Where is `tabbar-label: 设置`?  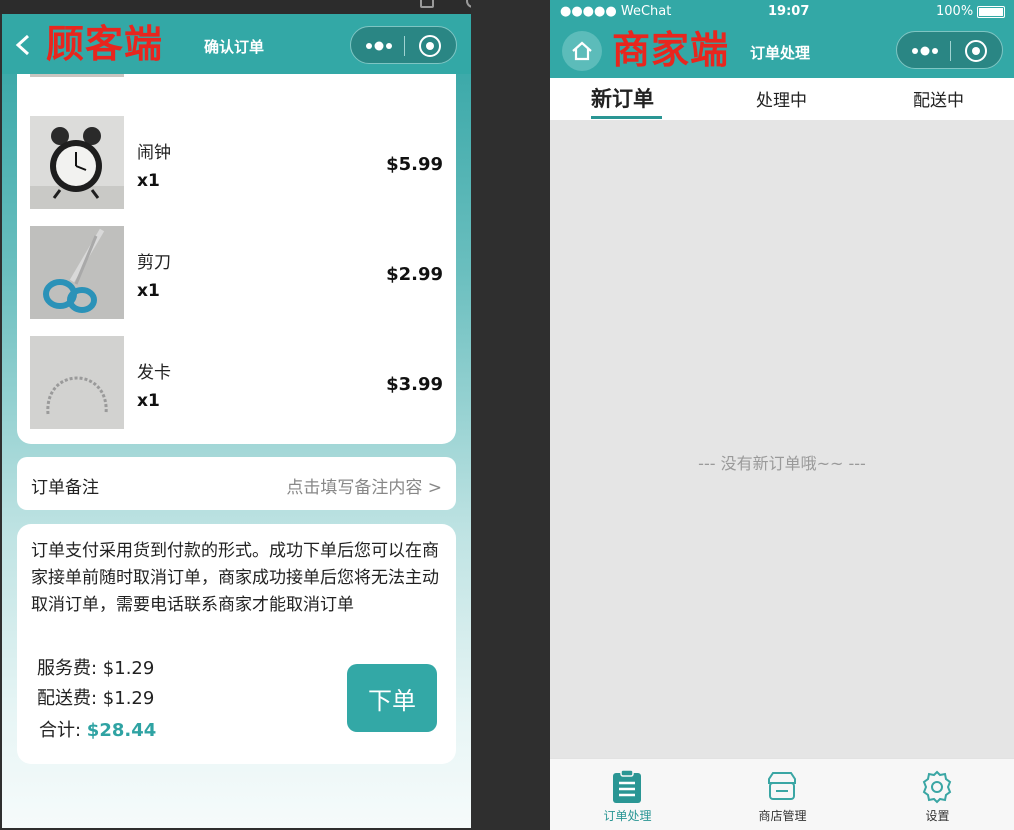 tabbar-label: 设置 is located at coordinates (937, 816).